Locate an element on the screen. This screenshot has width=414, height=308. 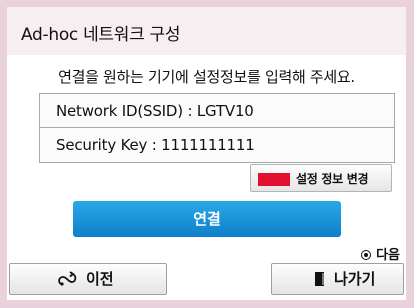
next-hint: 다음 is located at coordinates (380, 253).